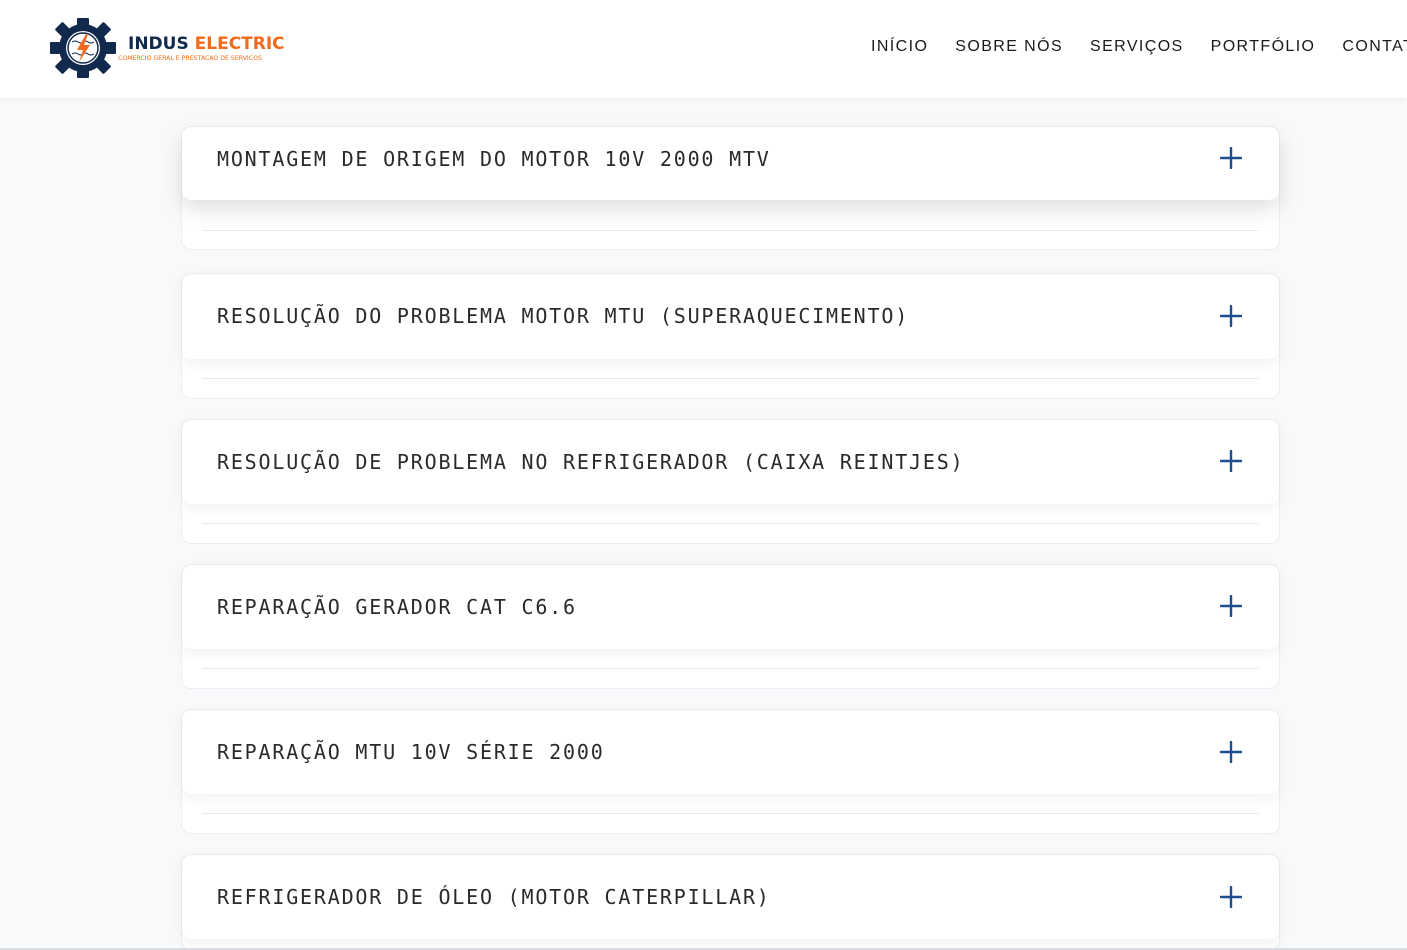 The image size is (1407, 950). I want to click on nav-item-portfolio: PORTFÓLIO, so click(1263, 47).